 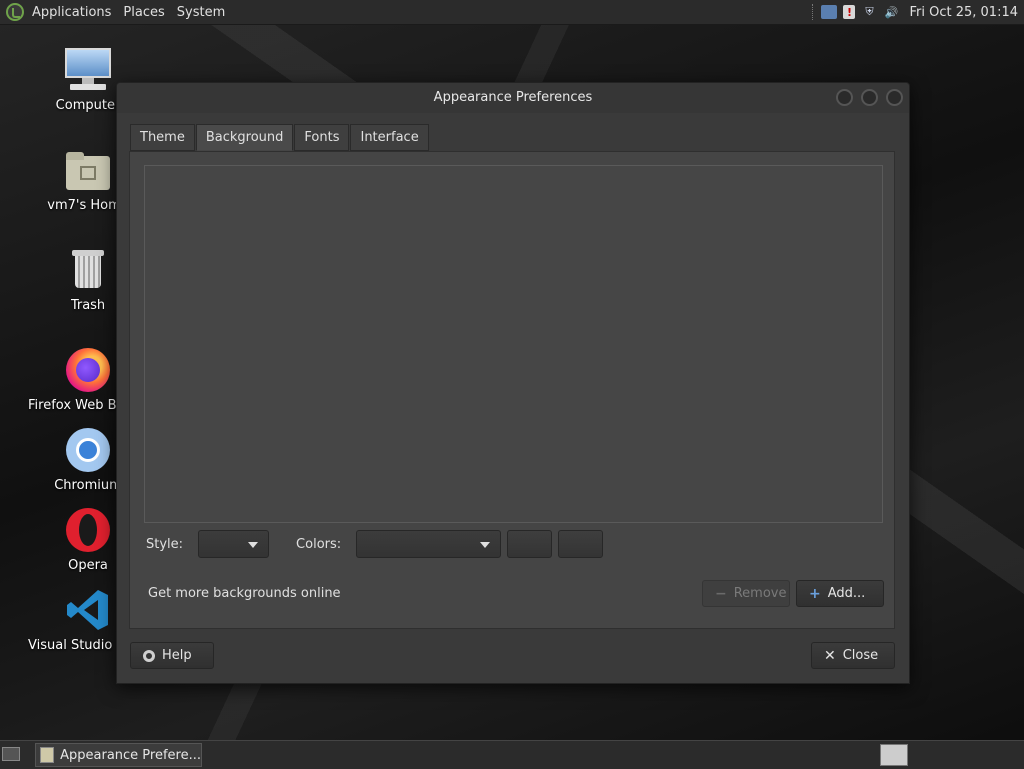 I want to click on update-alert-icon: !, so click(x=849, y=12).